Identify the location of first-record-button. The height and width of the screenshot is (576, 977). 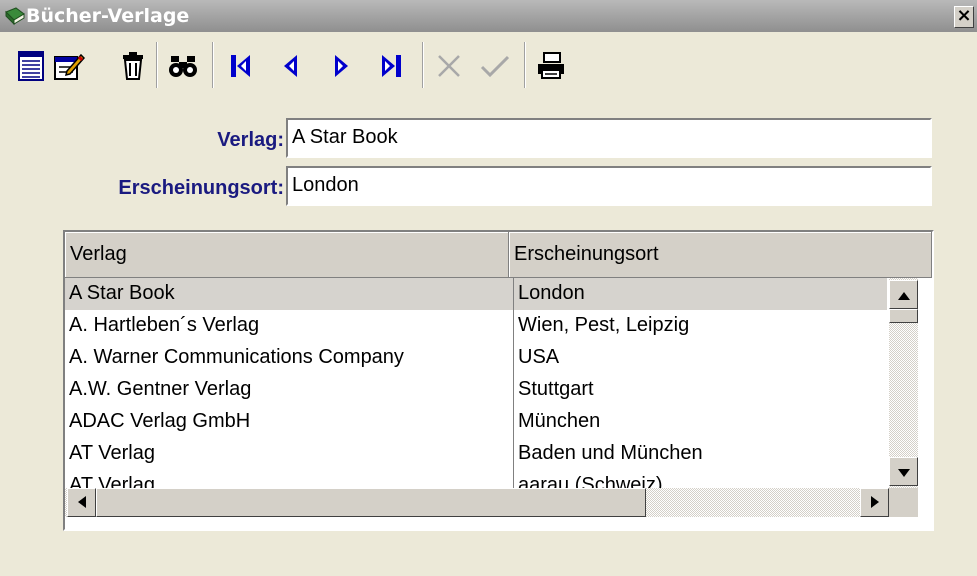
(241, 68).